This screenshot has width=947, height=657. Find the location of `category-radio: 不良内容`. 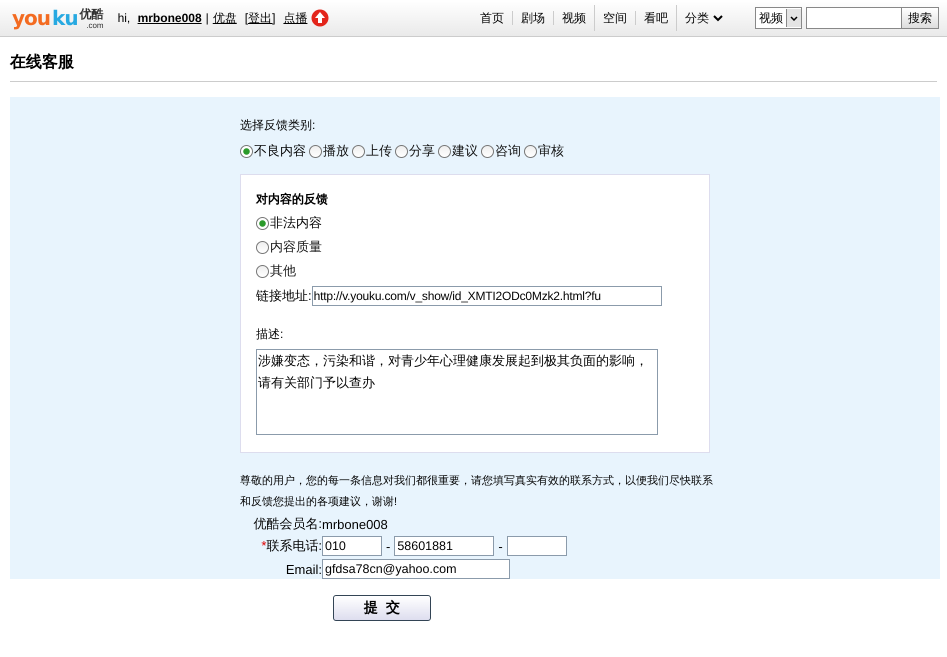

category-radio: 不良内容 is located at coordinates (273, 151).